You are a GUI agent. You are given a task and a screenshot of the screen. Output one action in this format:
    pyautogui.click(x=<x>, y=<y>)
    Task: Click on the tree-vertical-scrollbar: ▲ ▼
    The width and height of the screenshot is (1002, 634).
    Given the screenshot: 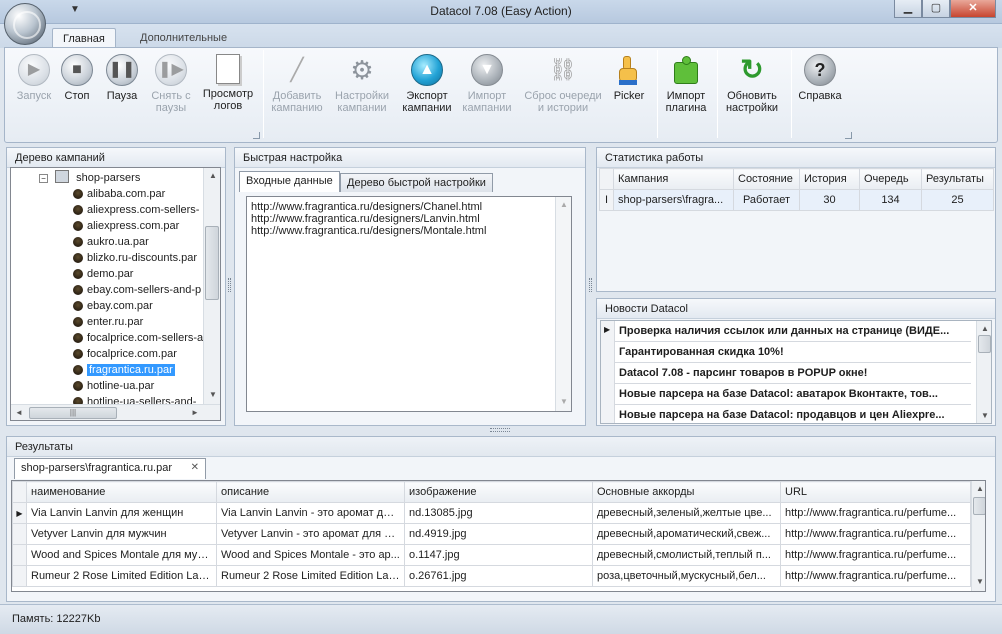 What is the action you would take?
    pyautogui.click(x=211, y=286)
    